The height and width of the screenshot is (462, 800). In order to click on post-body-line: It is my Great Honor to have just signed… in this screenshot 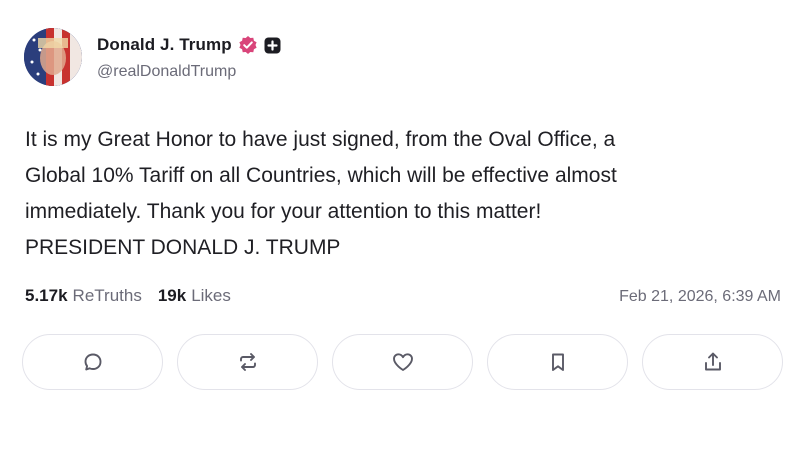, I will do `click(320, 139)`.